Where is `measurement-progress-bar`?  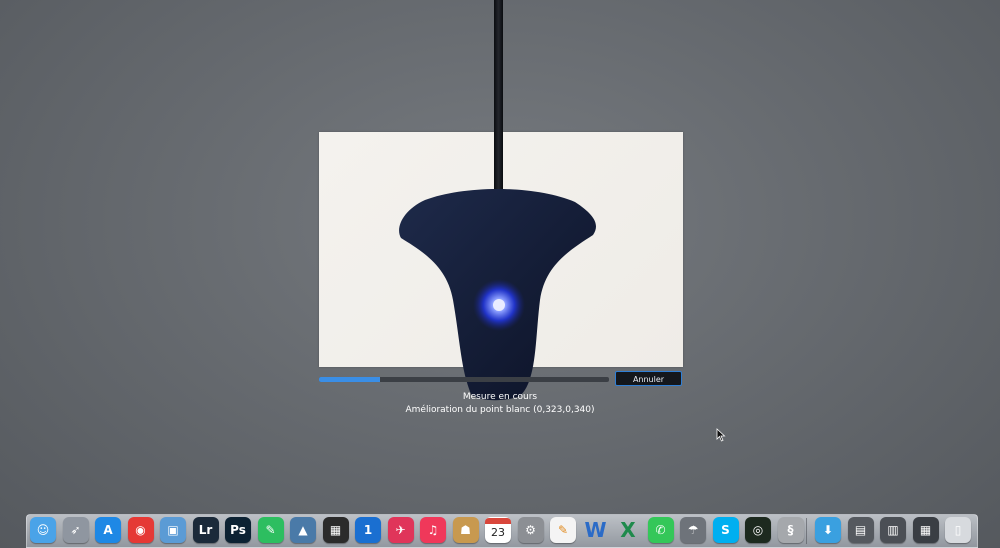 measurement-progress-bar is located at coordinates (464, 379).